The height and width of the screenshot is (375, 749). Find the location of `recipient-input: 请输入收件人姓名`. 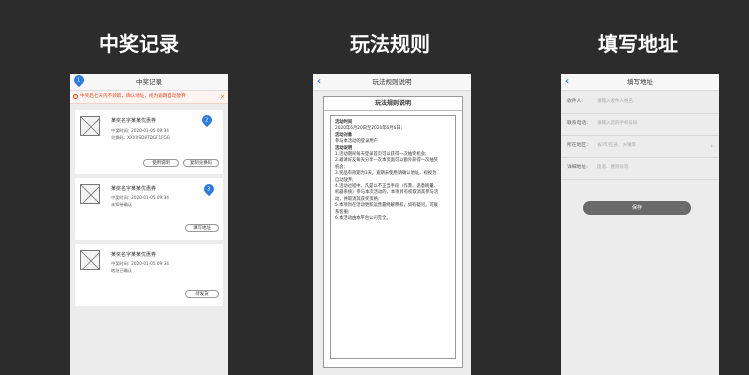

recipient-input: 请输入收件人姓名 is located at coordinates (615, 102).